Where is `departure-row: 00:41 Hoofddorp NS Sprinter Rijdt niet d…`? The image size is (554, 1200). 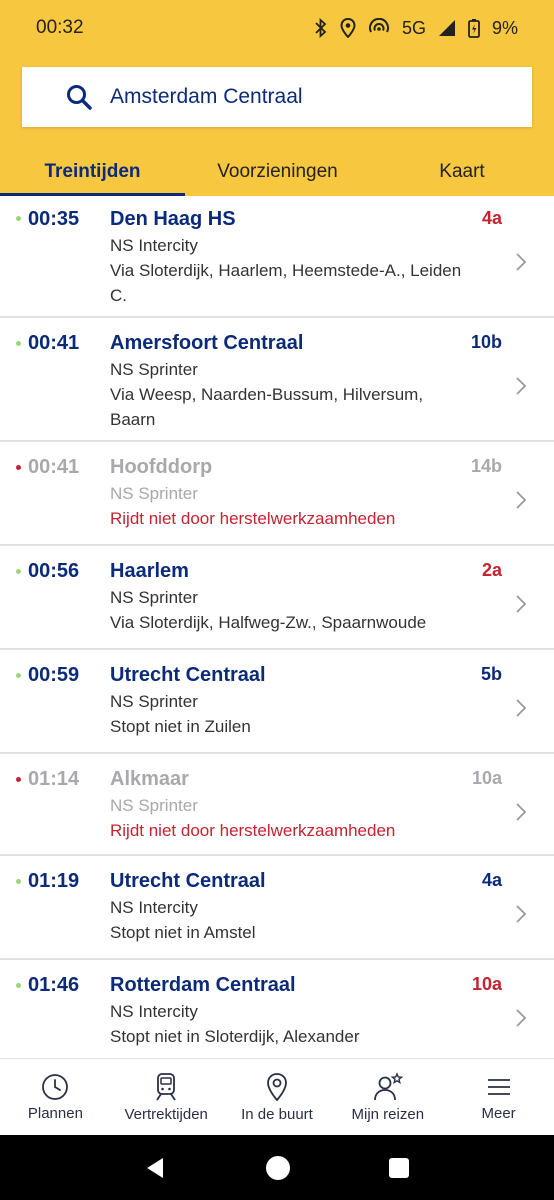 departure-row: 00:41 Hoofddorp NS Sprinter Rijdt niet d… is located at coordinates (277, 494).